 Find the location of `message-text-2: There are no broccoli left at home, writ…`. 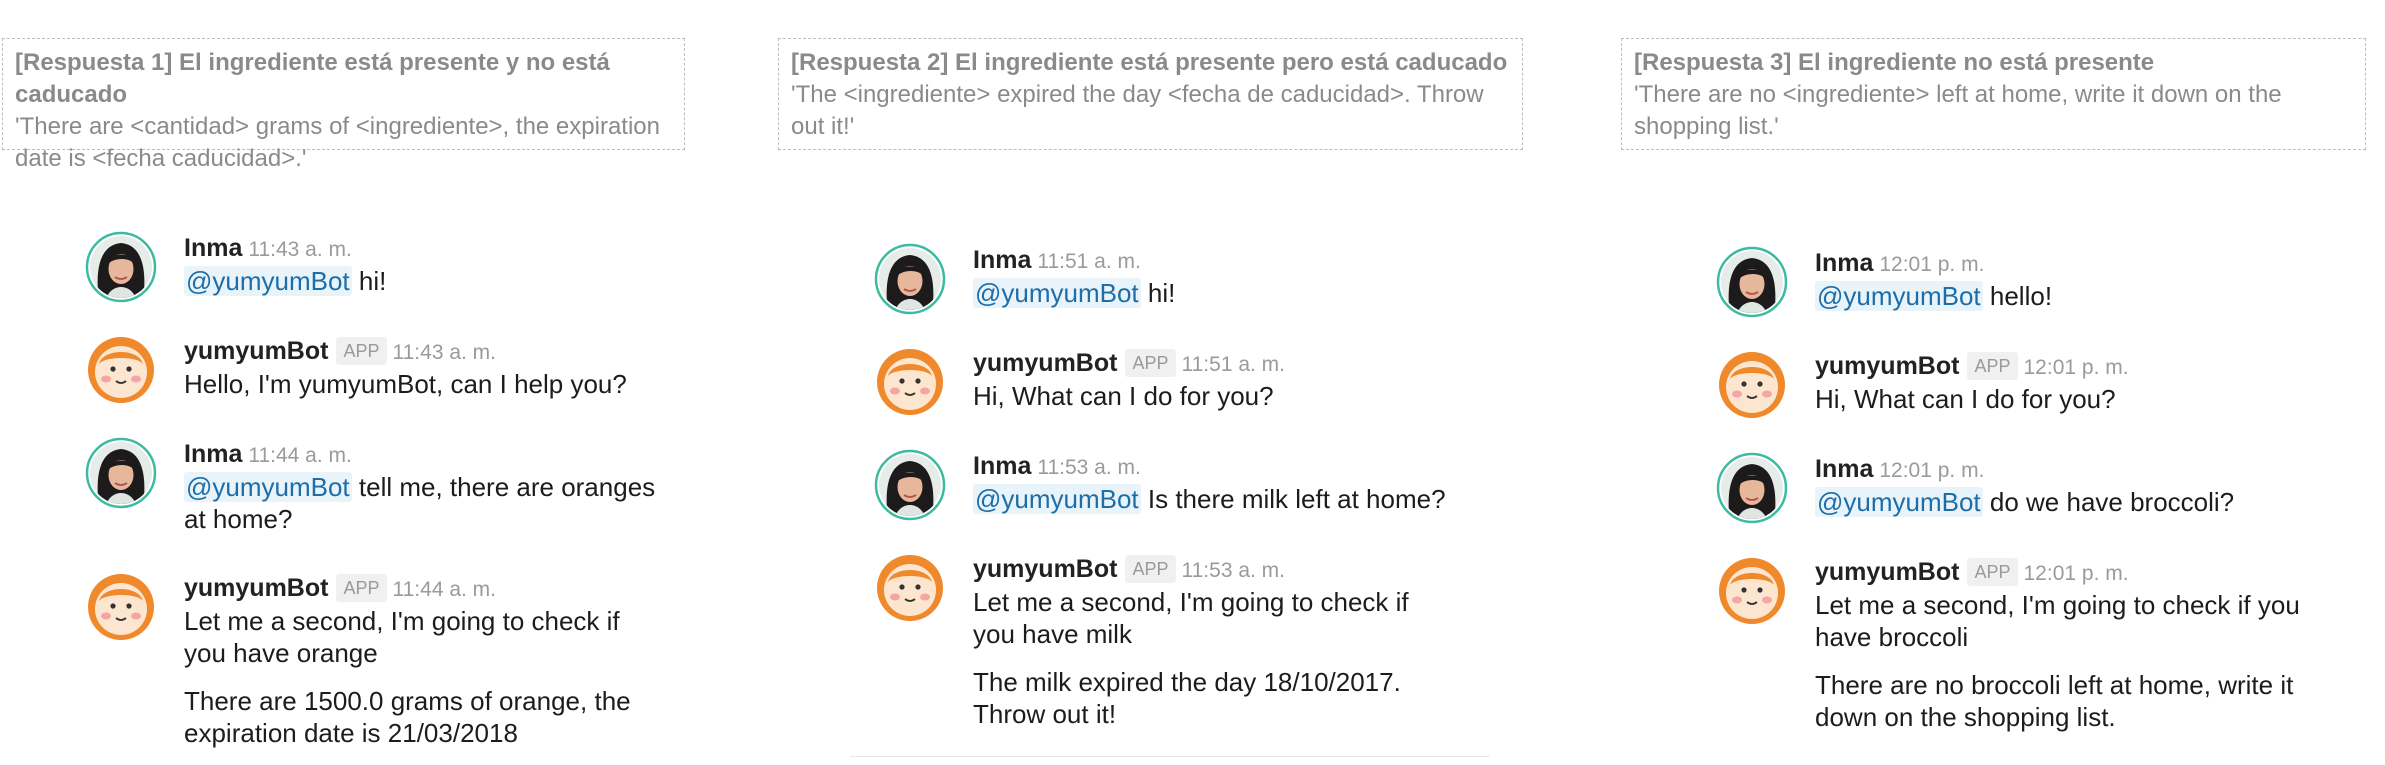

message-text-2: There are no broccoli left at home, writ… is located at coordinates (2054, 701).